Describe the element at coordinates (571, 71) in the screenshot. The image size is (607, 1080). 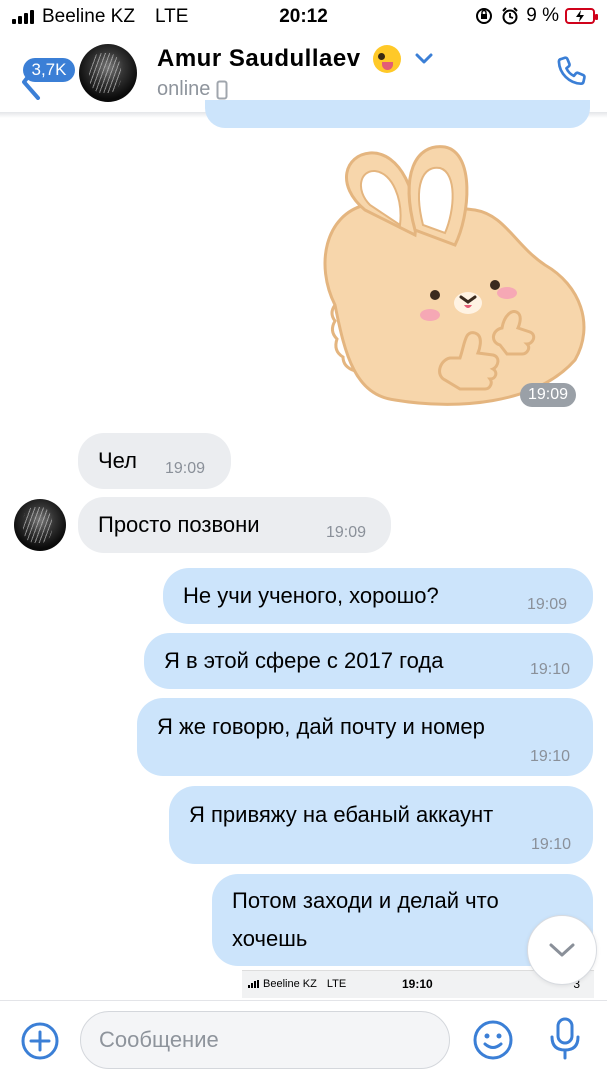
I see `phone-icon` at that location.